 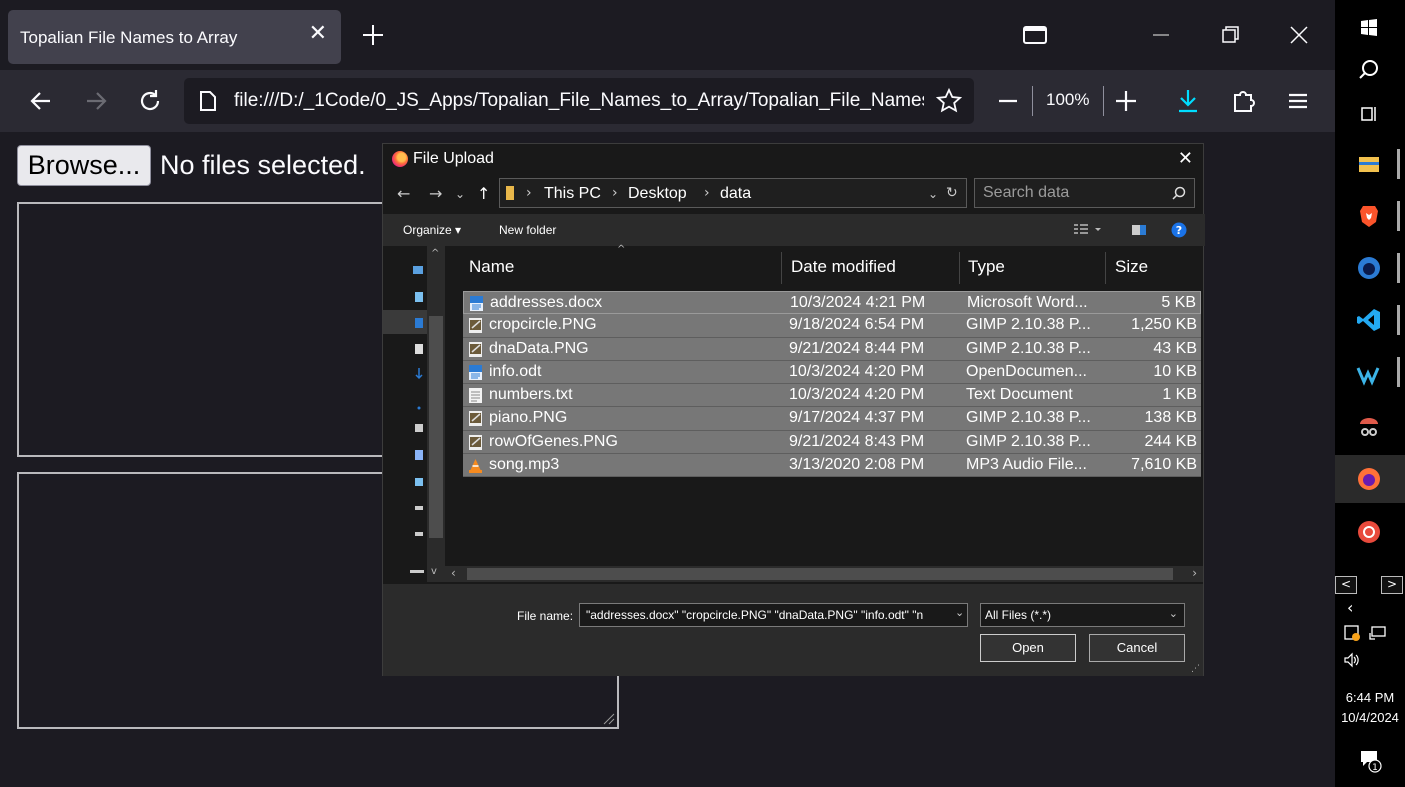 I want to click on breadcrumb-dropdown-icon: ⌄, so click(x=933, y=194).